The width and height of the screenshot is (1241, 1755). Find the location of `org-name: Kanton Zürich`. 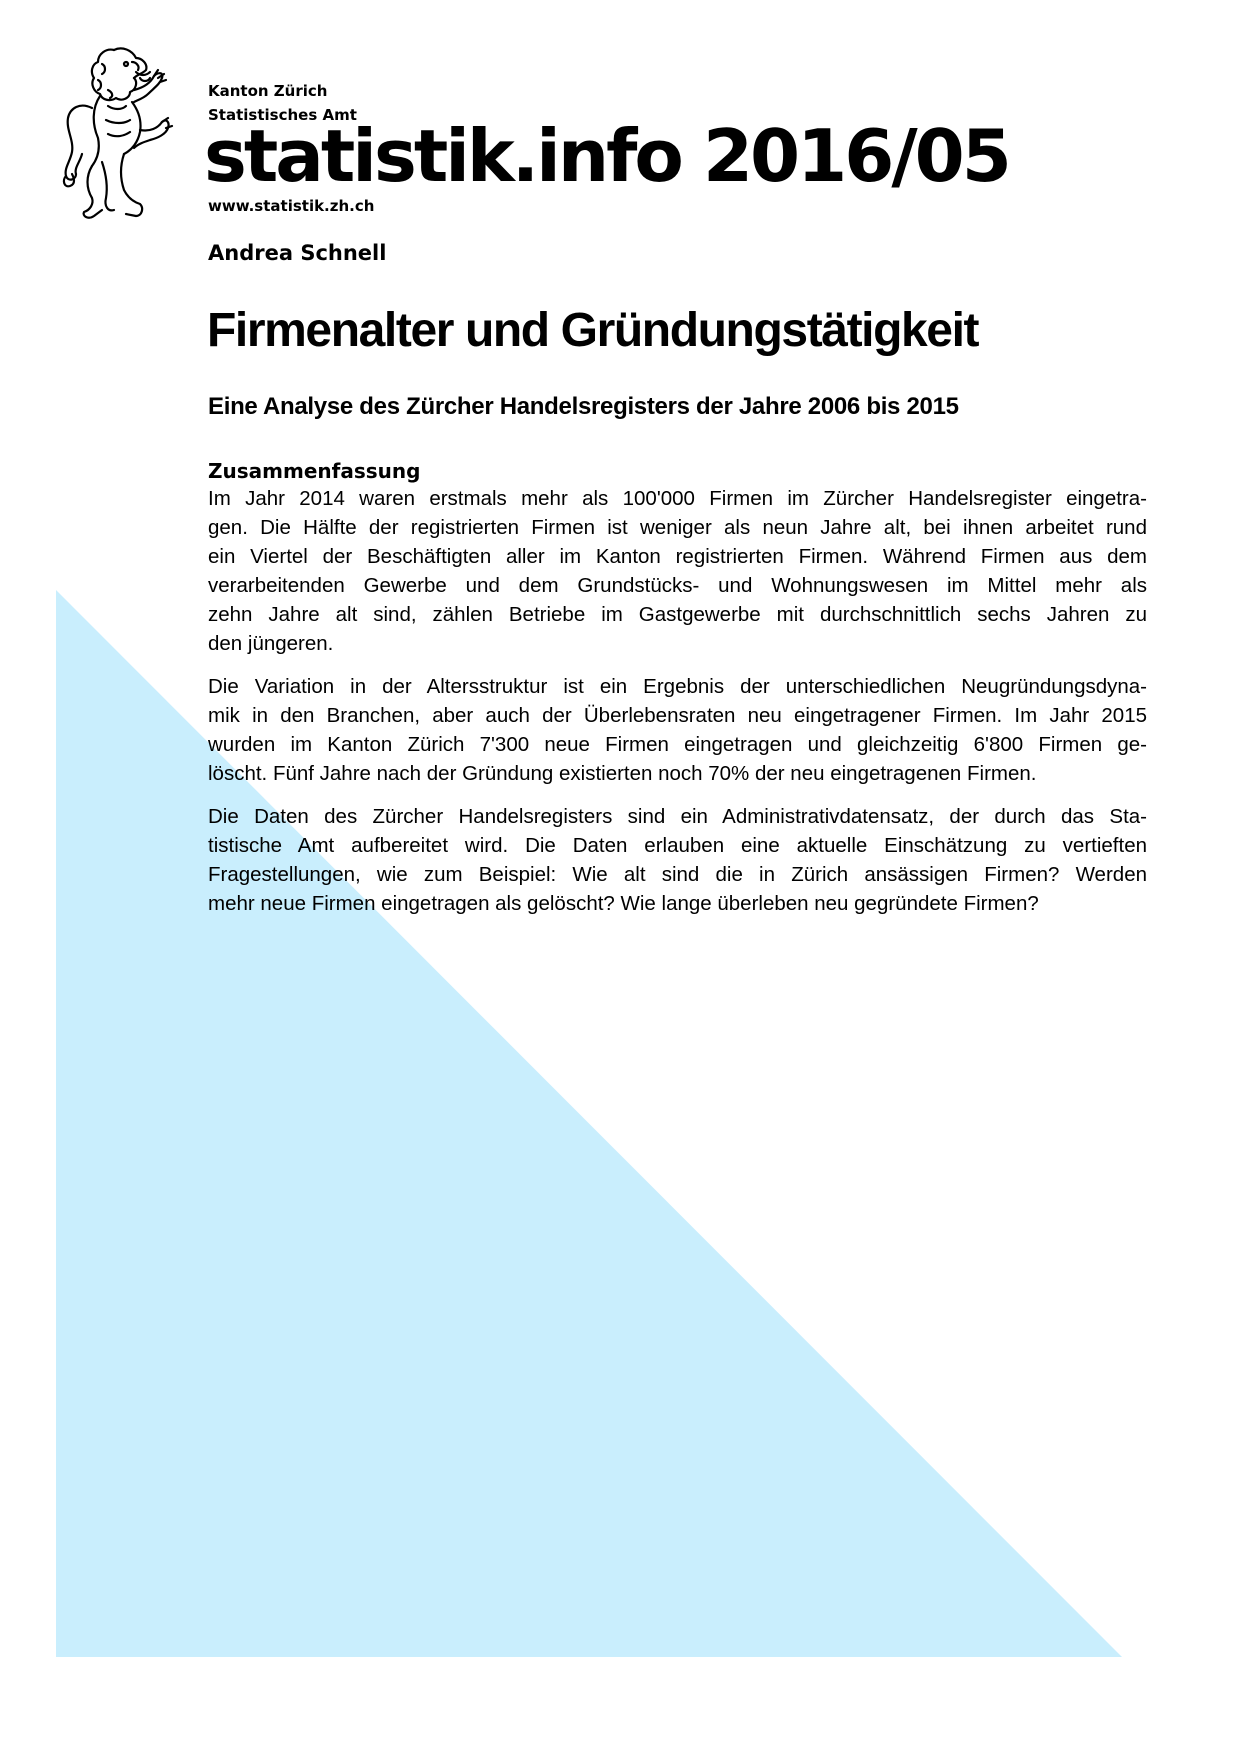

org-name: Kanton Zürich is located at coordinates (268, 91).